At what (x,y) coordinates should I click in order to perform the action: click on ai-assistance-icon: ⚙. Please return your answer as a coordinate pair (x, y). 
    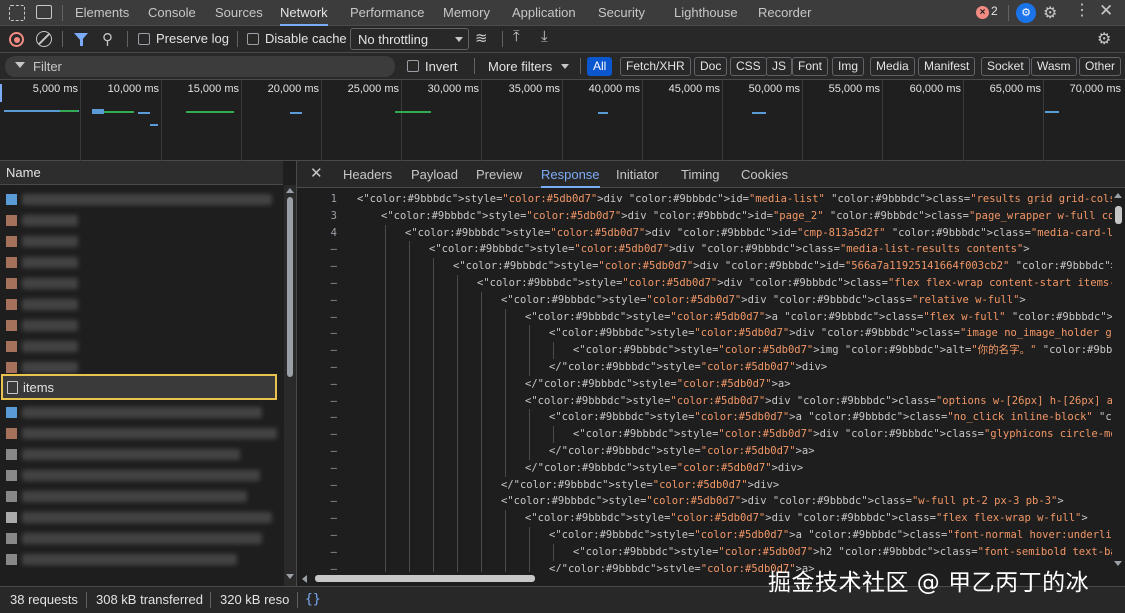
    Looking at the image, I should click on (1026, 13).